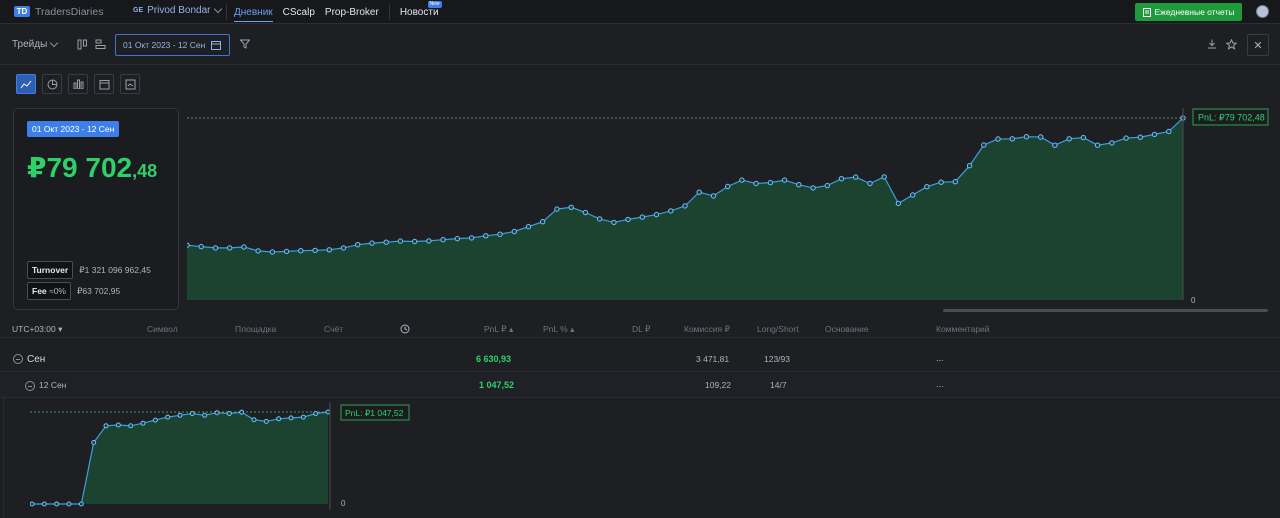  What do you see at coordinates (162, 329) in the screenshot?
I see `col-symbol: Символ` at bounding box center [162, 329].